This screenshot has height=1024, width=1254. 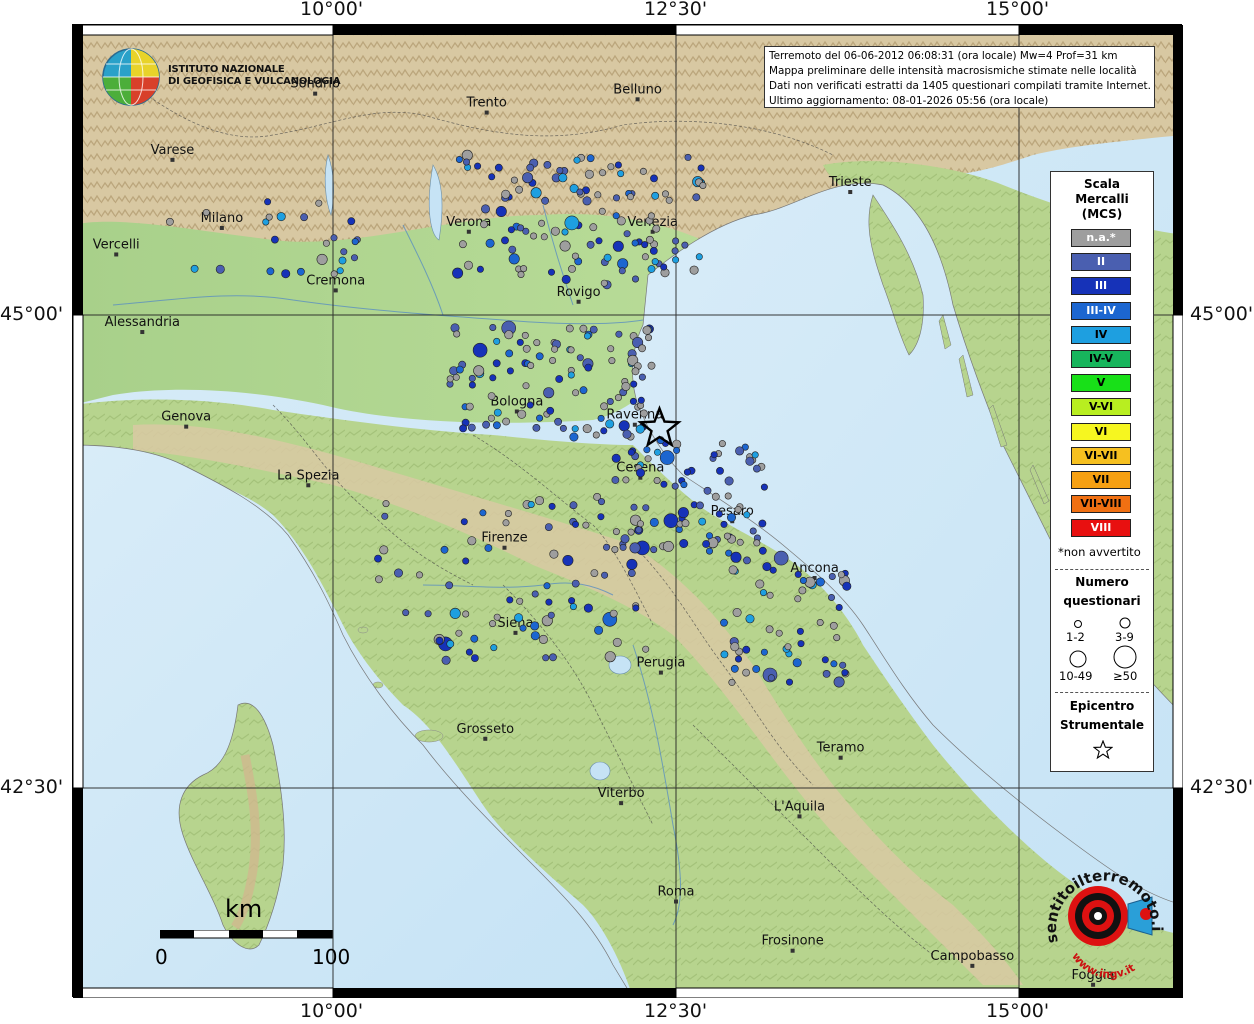 What do you see at coordinates (840, 748) in the screenshot?
I see `place-label: Teramo` at bounding box center [840, 748].